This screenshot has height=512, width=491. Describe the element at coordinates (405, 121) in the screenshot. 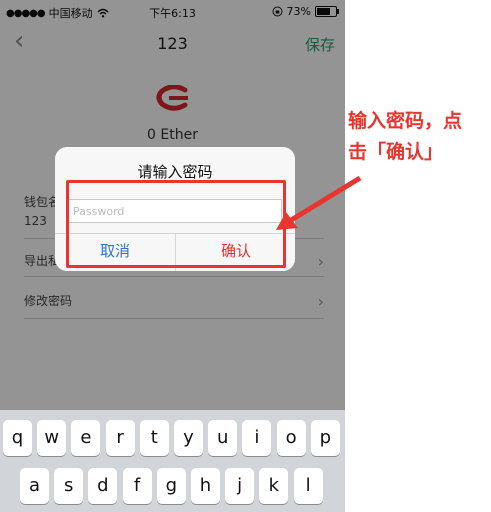

I see `annotation-line: 输入密码，点` at that location.